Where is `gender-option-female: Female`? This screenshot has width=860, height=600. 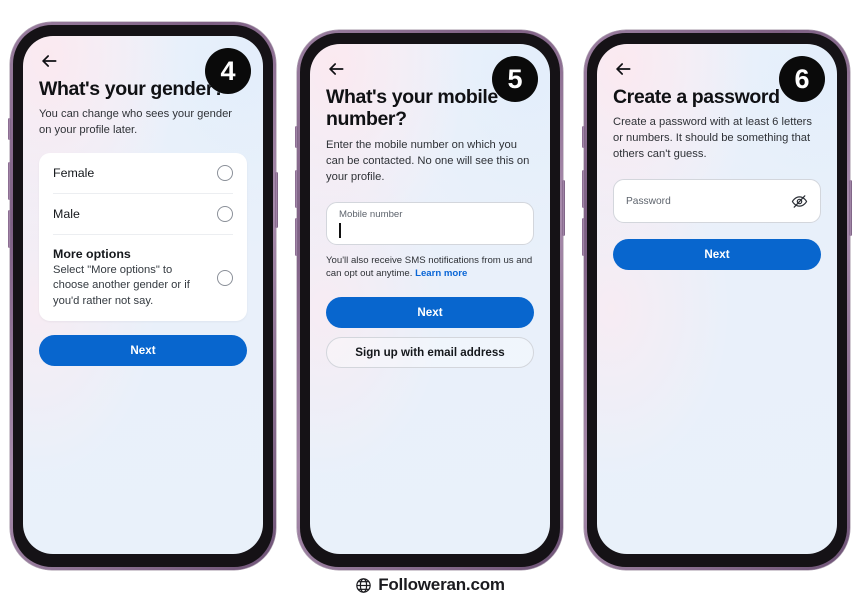
gender-option-female: Female is located at coordinates (143, 174).